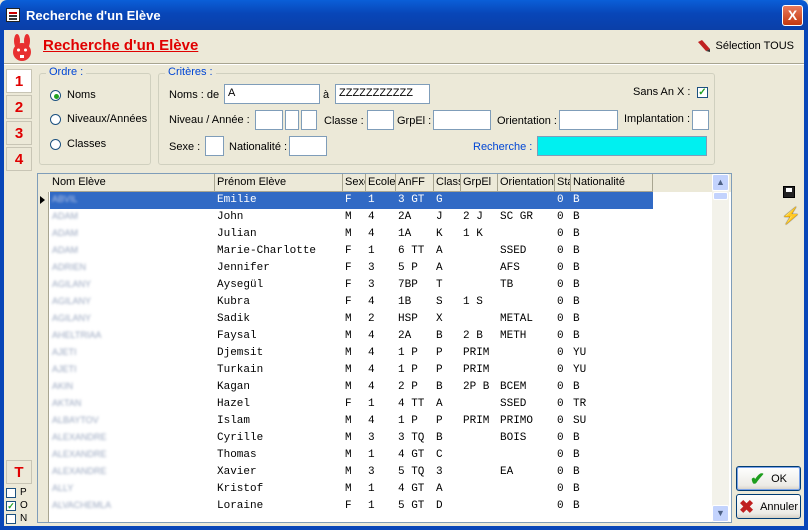 The image size is (808, 530). I want to click on implantation-input, so click(700, 120).